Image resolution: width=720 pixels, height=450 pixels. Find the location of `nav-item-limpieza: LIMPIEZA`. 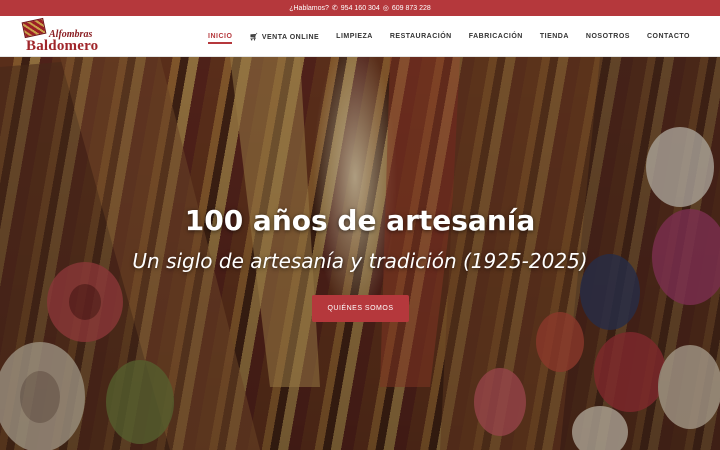

nav-item-limpieza: LIMPIEZA is located at coordinates (354, 36).